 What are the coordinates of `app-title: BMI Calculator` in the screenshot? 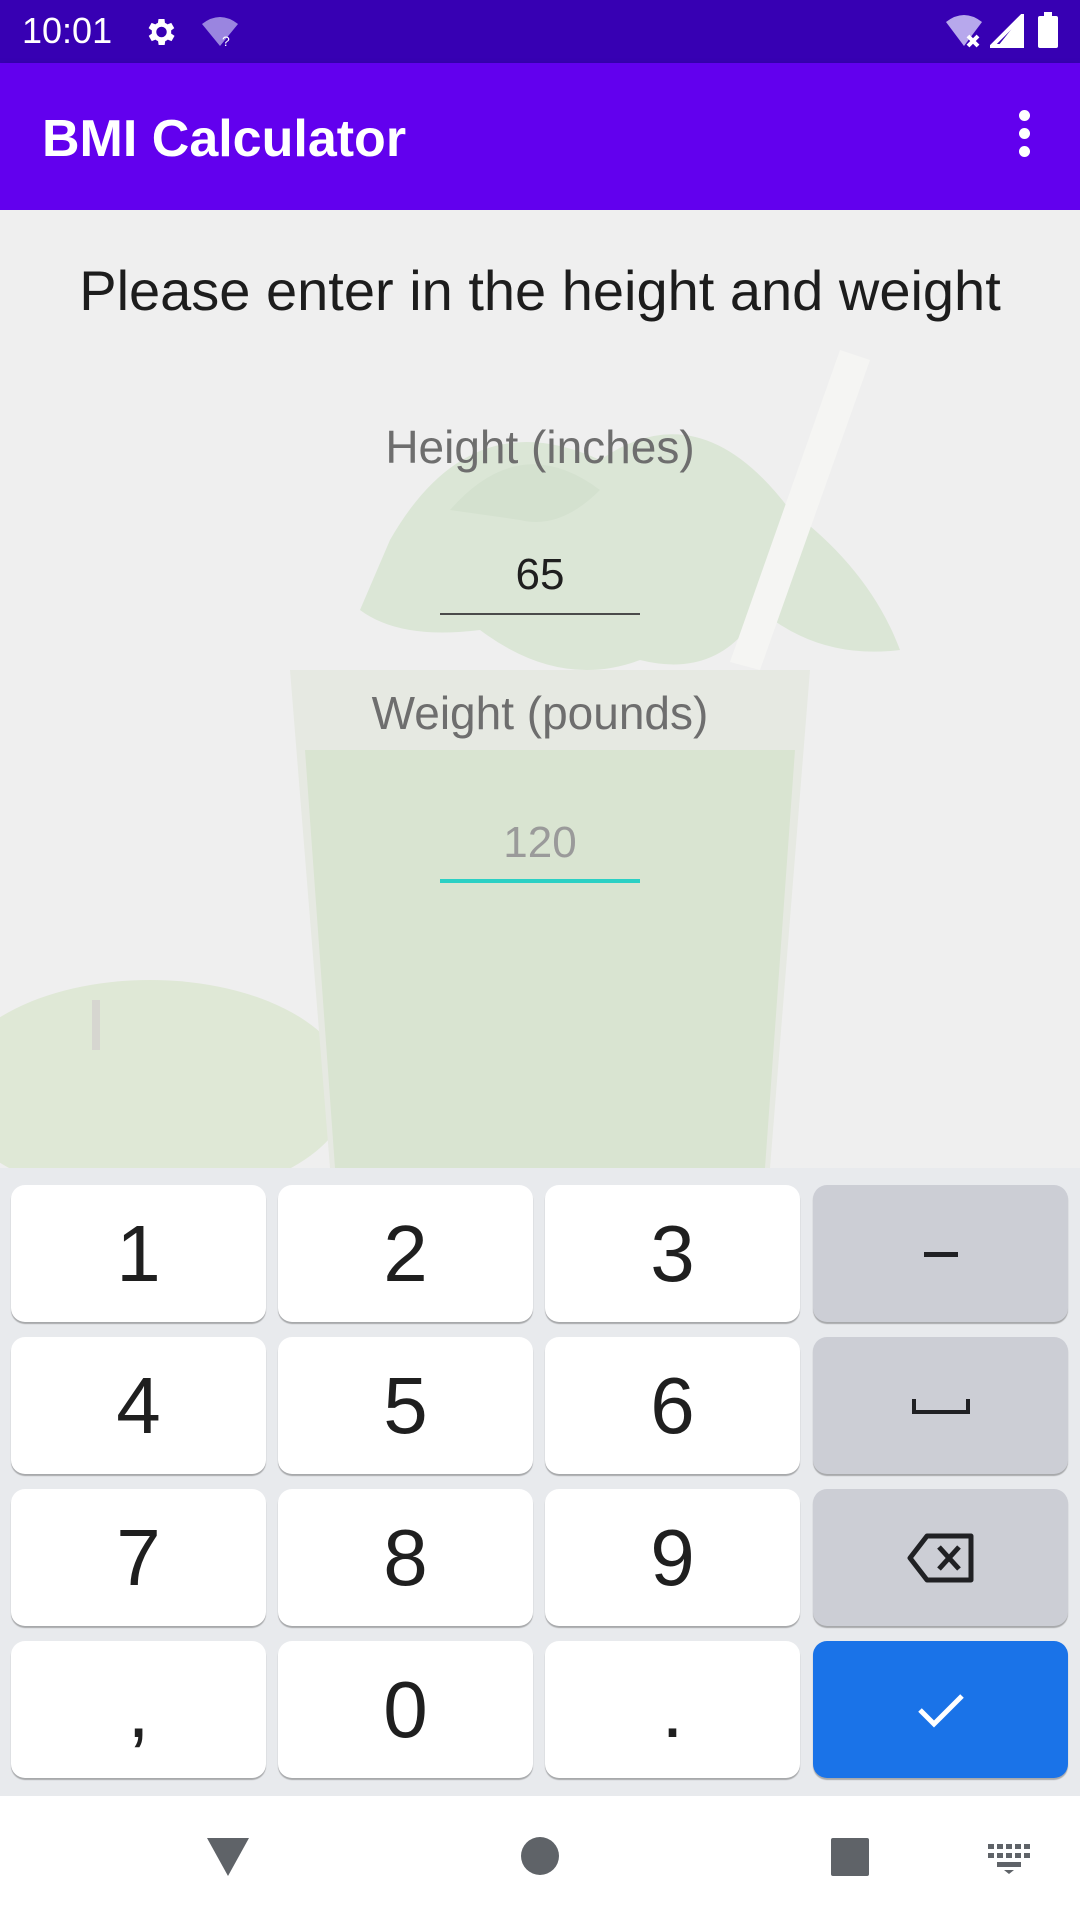 It's located at (224, 139).